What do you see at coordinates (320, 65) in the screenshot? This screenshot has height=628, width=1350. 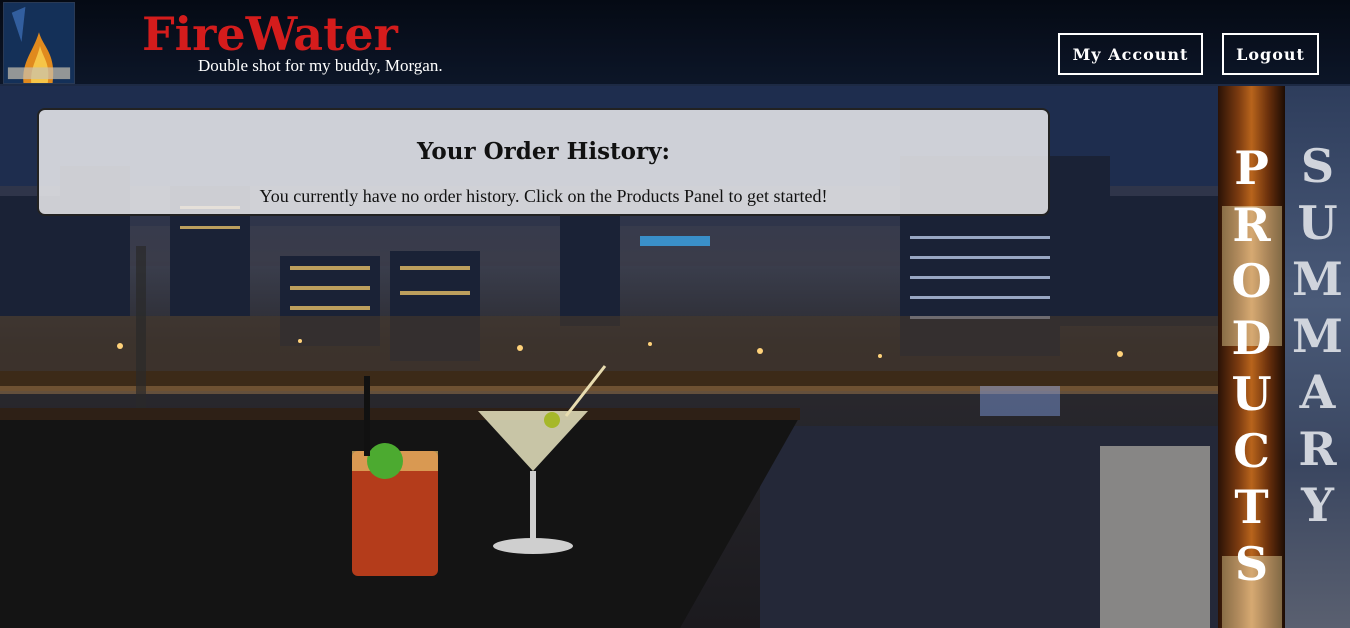 I see `tagline: Double shot for my buddy, Morgan.` at bounding box center [320, 65].